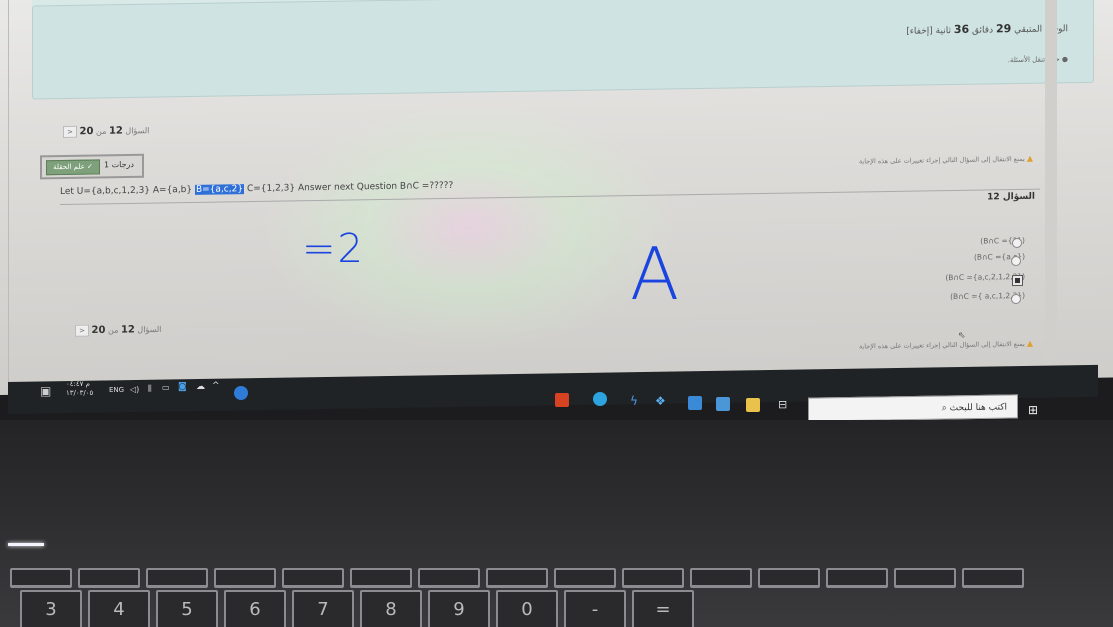 The image size is (1113, 627). What do you see at coordinates (928, 31) in the screenshot?
I see `timer-sec-label: ثانية [إخفاء]` at bounding box center [928, 31].